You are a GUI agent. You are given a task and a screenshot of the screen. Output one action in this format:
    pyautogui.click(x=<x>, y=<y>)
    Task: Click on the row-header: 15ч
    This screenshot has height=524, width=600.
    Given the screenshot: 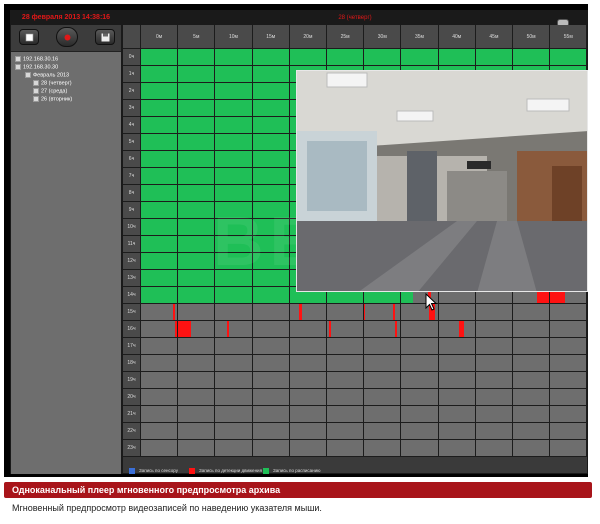 What is the action you would take?
    pyautogui.click(x=132, y=312)
    